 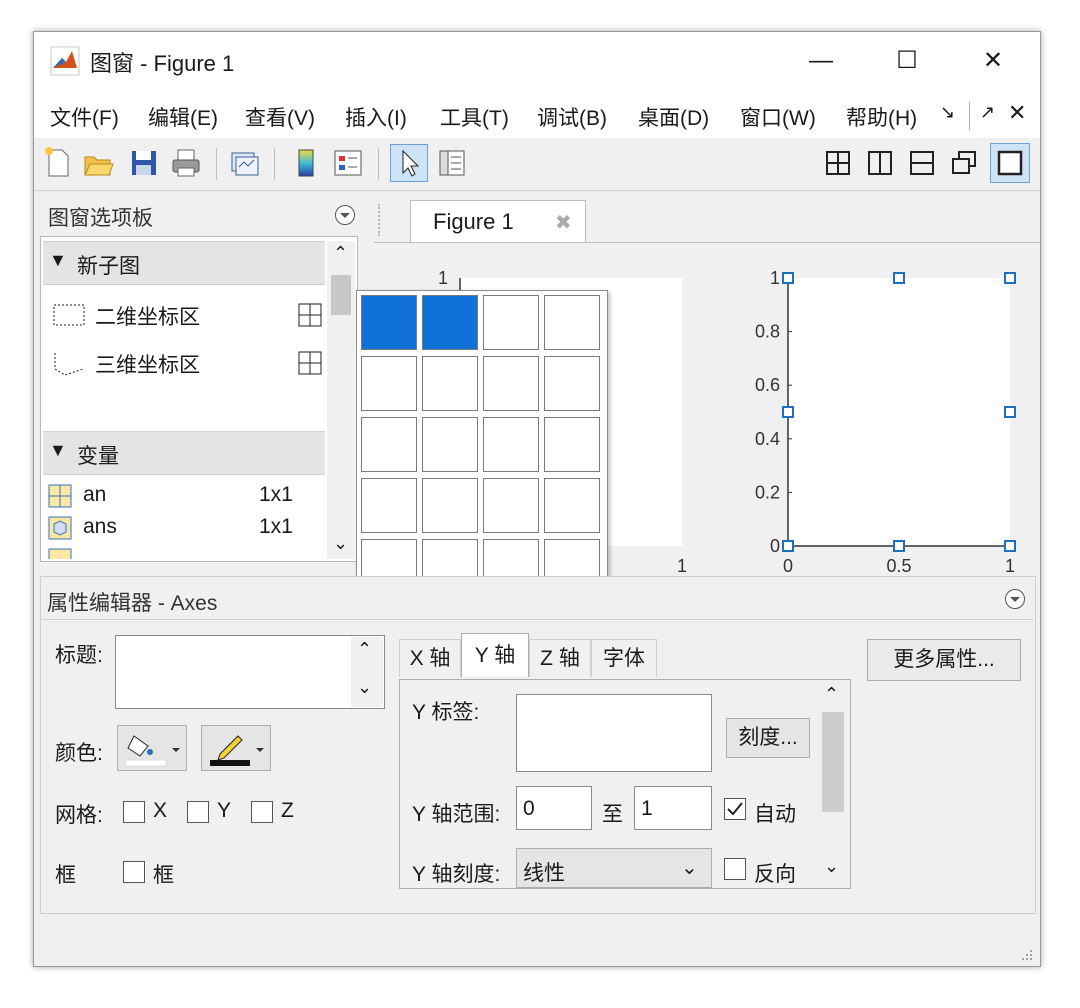 I want to click on var-row-an: an 1x1, so click(x=185, y=496).